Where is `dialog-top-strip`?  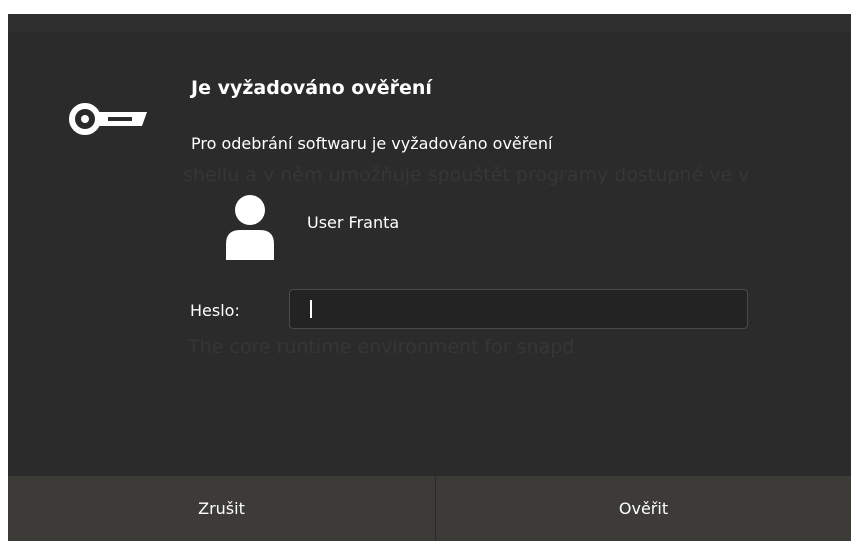
dialog-top-strip is located at coordinates (429, 23).